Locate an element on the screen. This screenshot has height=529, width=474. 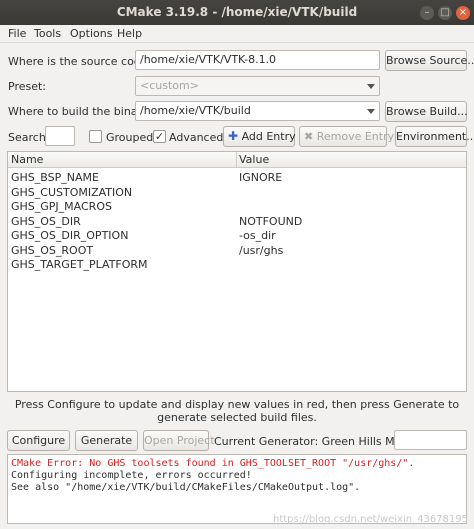
menu-bar: File Tools Options Help is located at coordinates (237, 34).